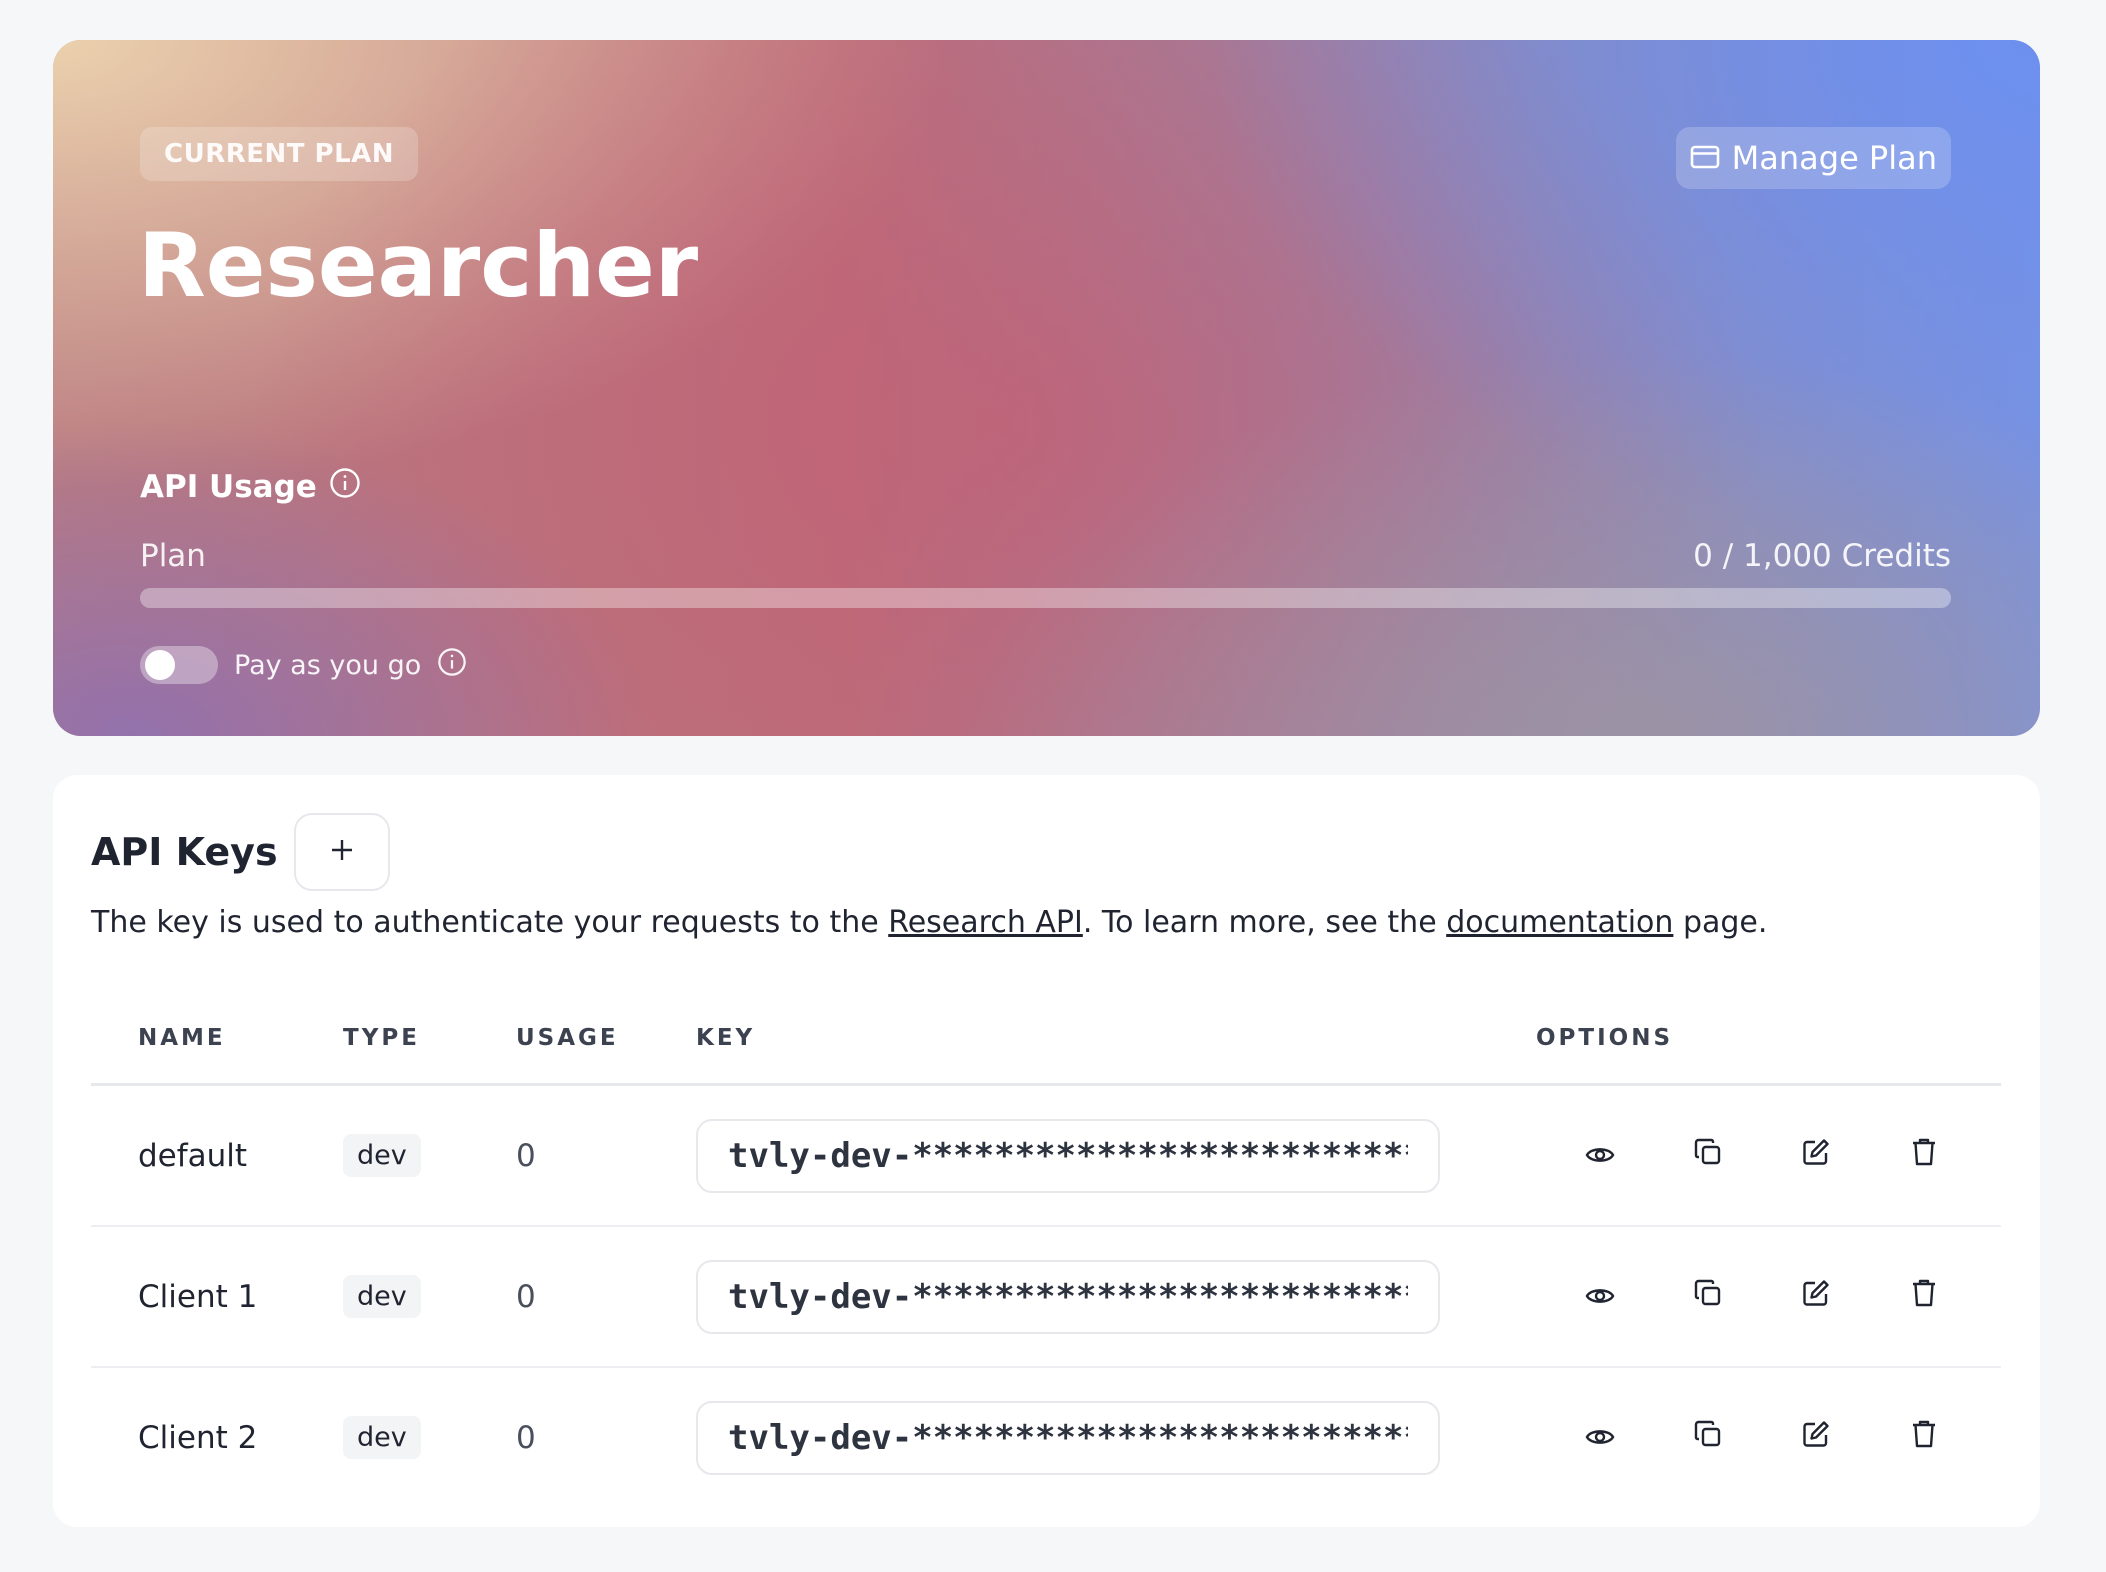 The height and width of the screenshot is (1572, 2106). I want to click on key-name-cell: Client 1, so click(217, 1297).